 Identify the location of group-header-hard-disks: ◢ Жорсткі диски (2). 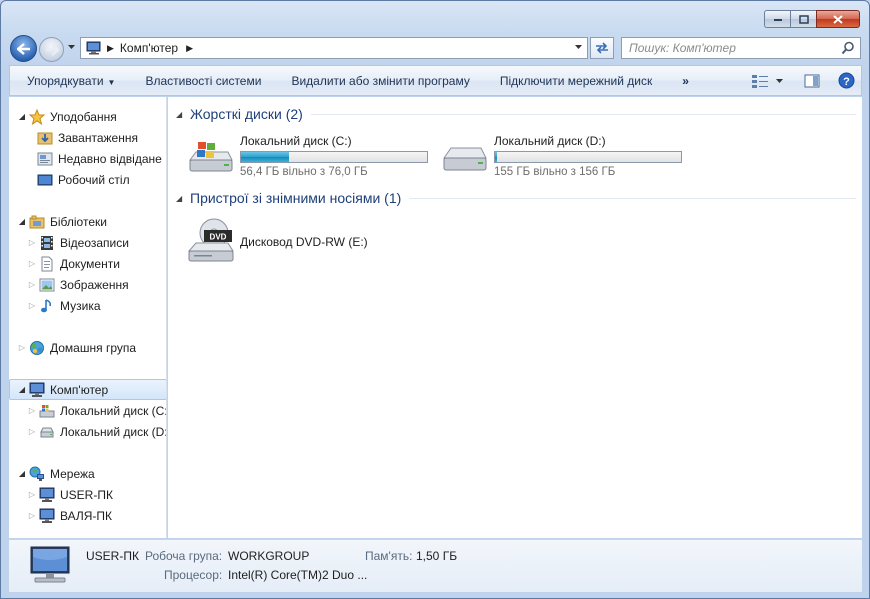
(516, 114).